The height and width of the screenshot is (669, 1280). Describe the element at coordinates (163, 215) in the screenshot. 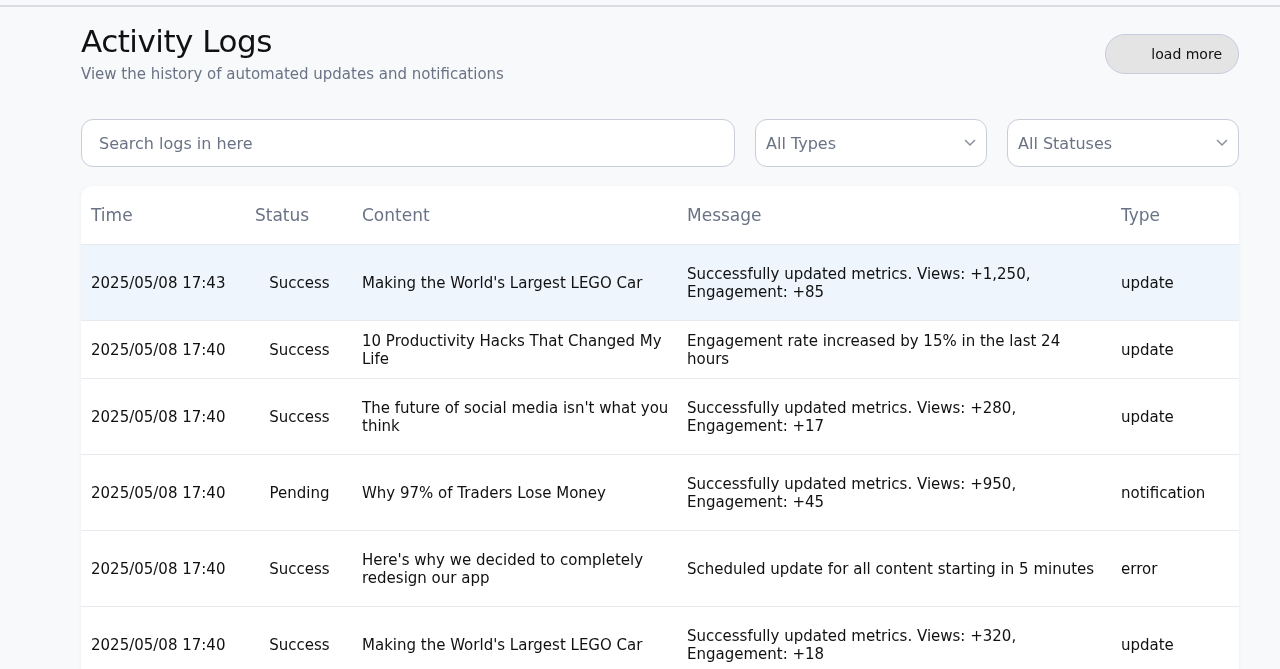

I see `column-header: Time` at that location.